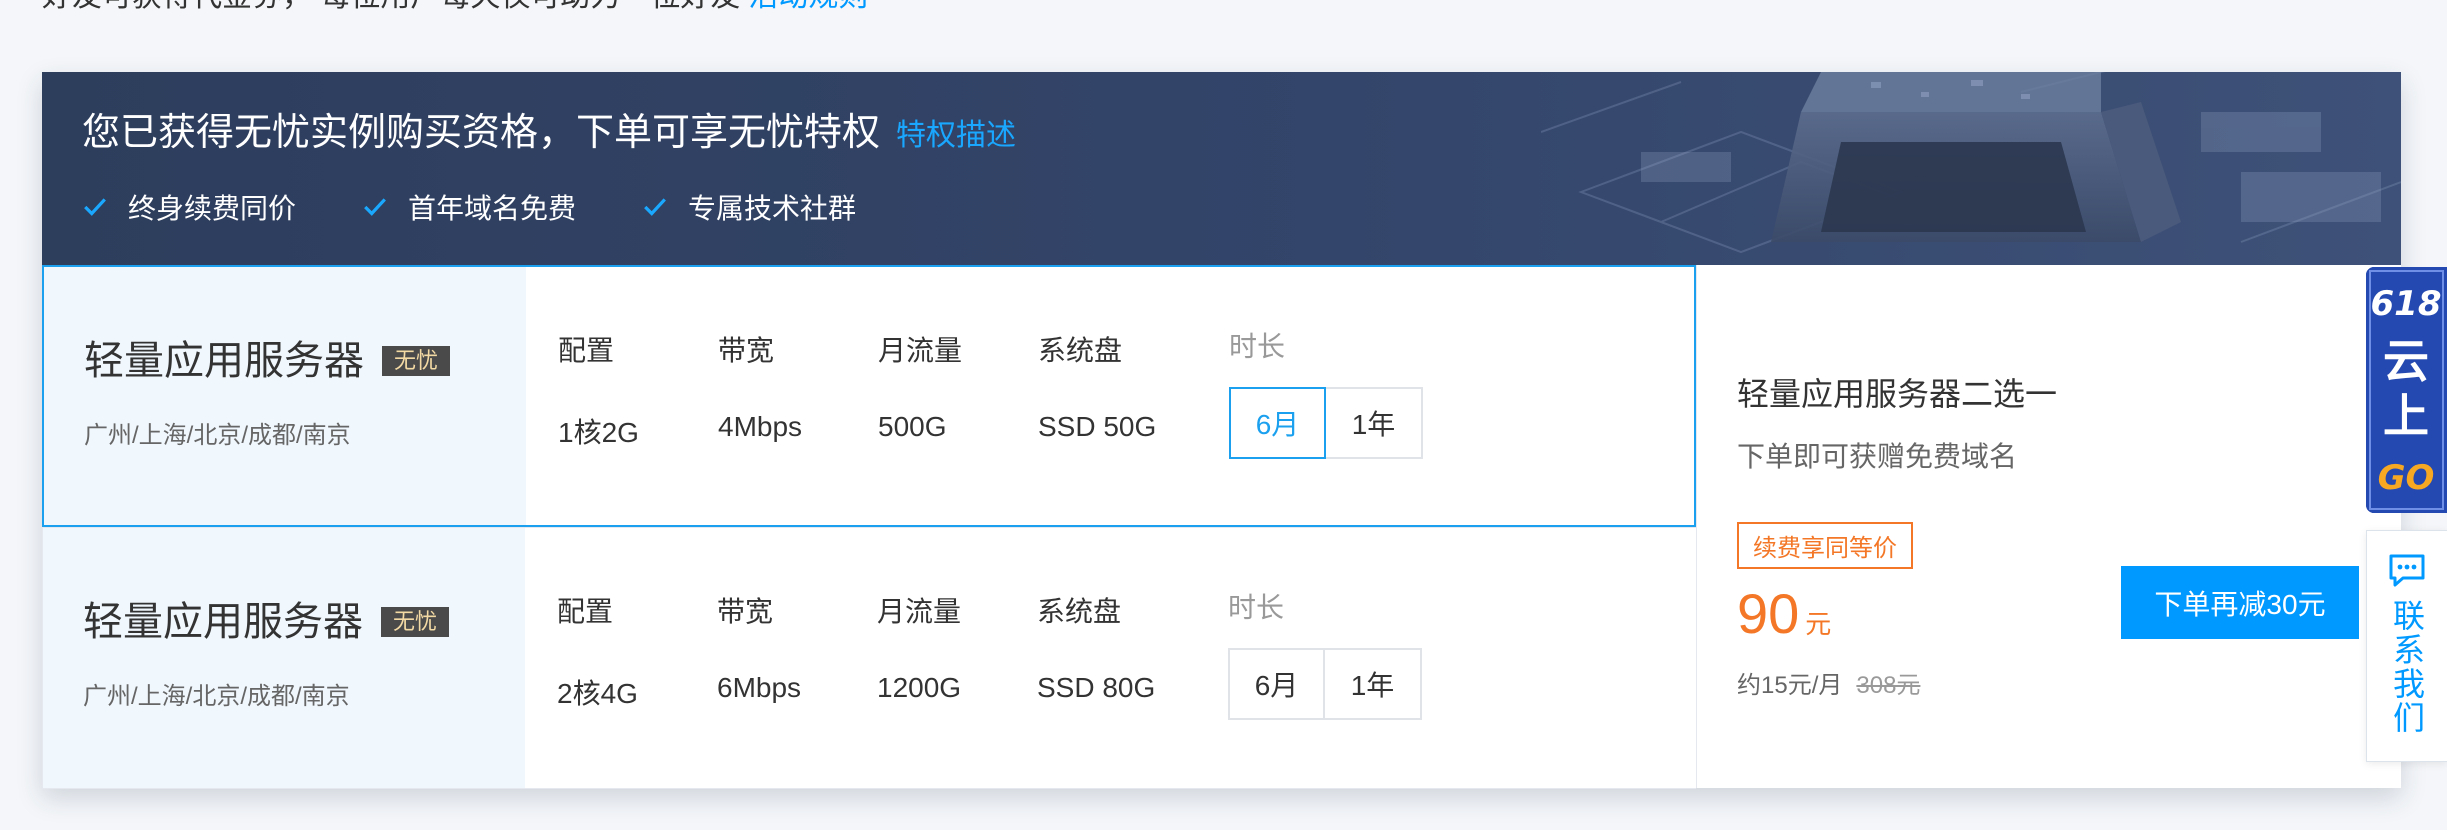 This screenshot has height=830, width=2447. What do you see at coordinates (2240, 602) in the screenshot?
I see `order-button: 下单再减30元` at bounding box center [2240, 602].